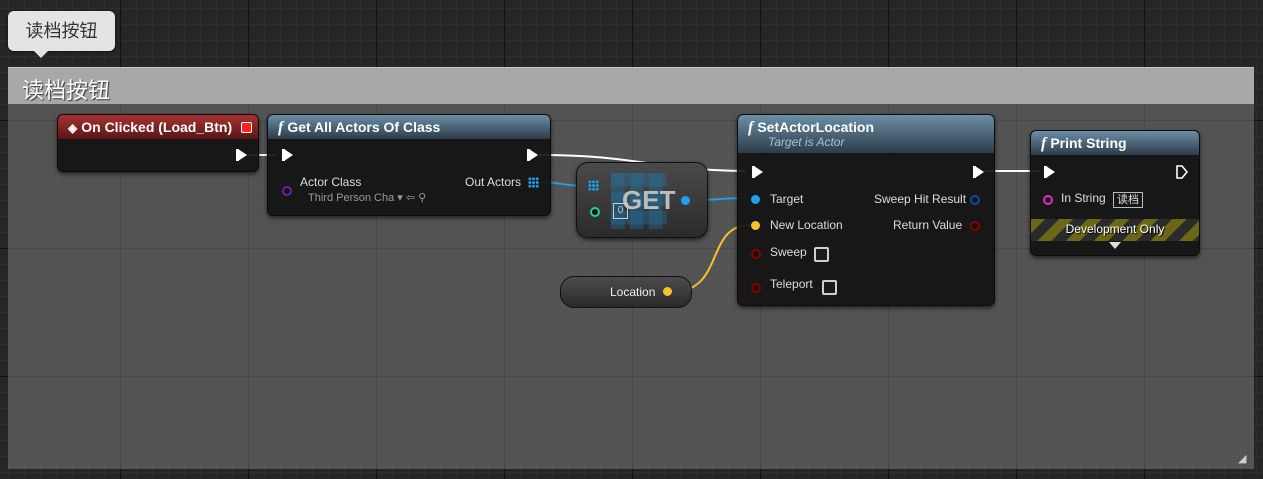 The image size is (1263, 479). What do you see at coordinates (73, 128) in the screenshot?
I see `event-diamond-icon: ◈` at bounding box center [73, 128].